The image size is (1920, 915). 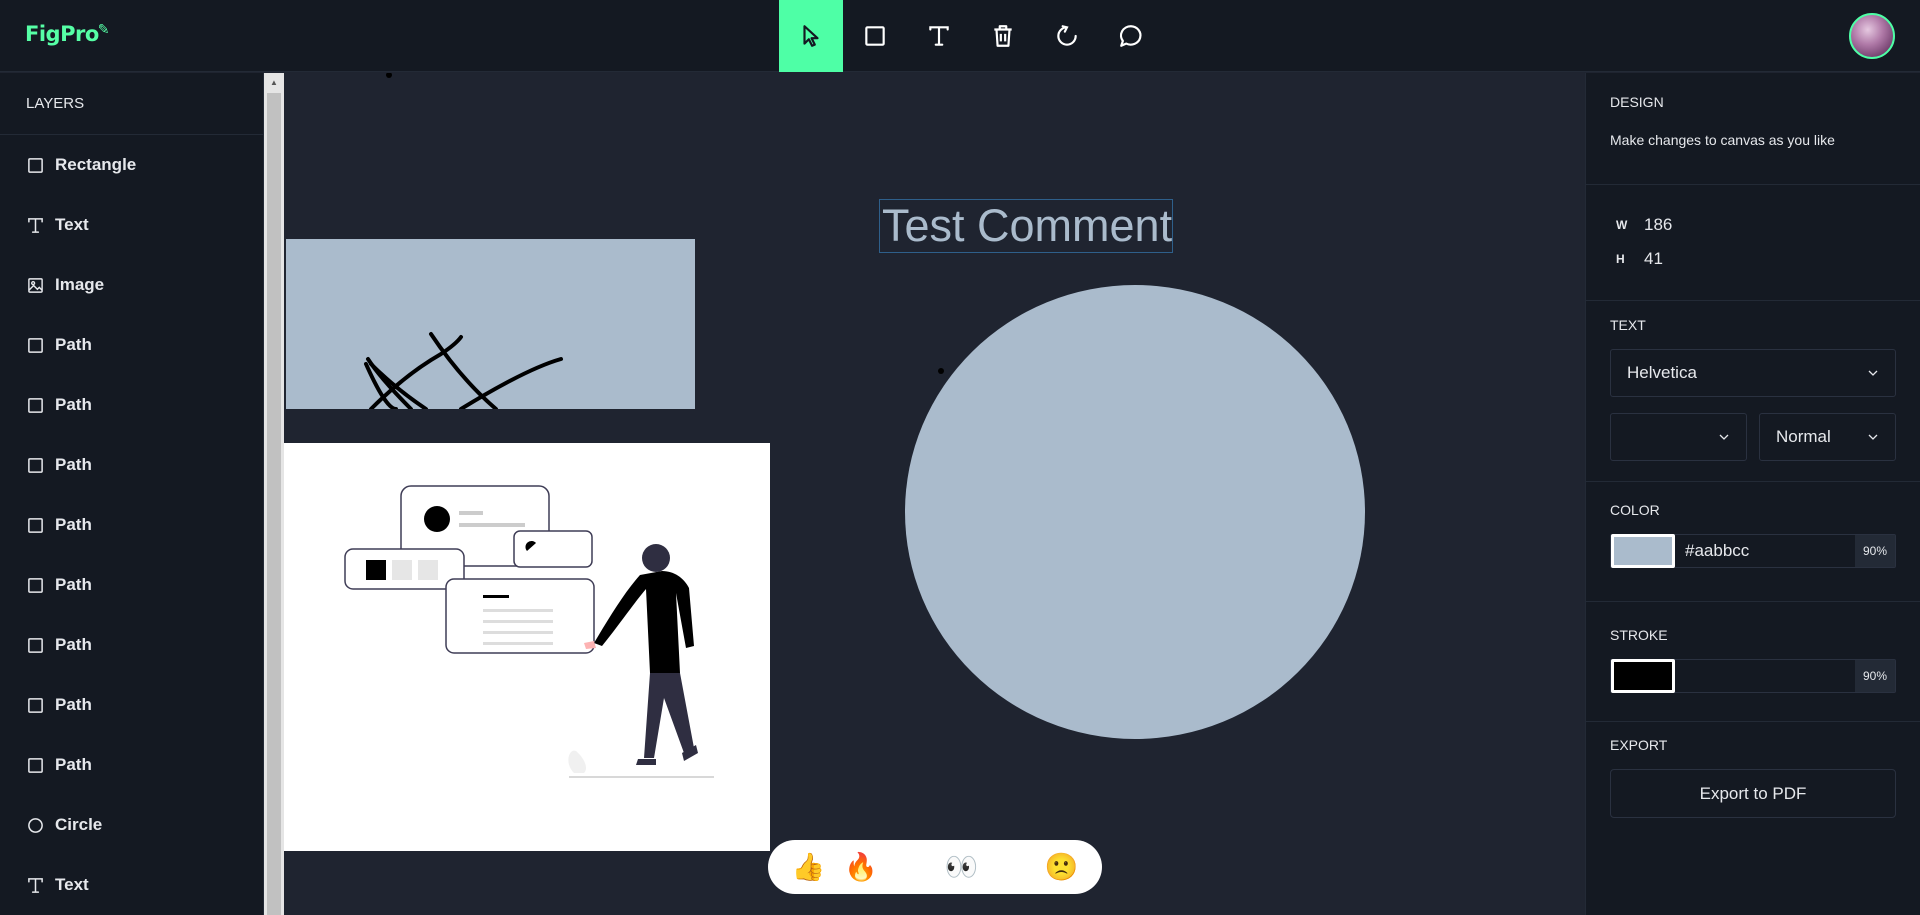 I want to click on color-opacity: 90%, so click(x=1875, y=551).